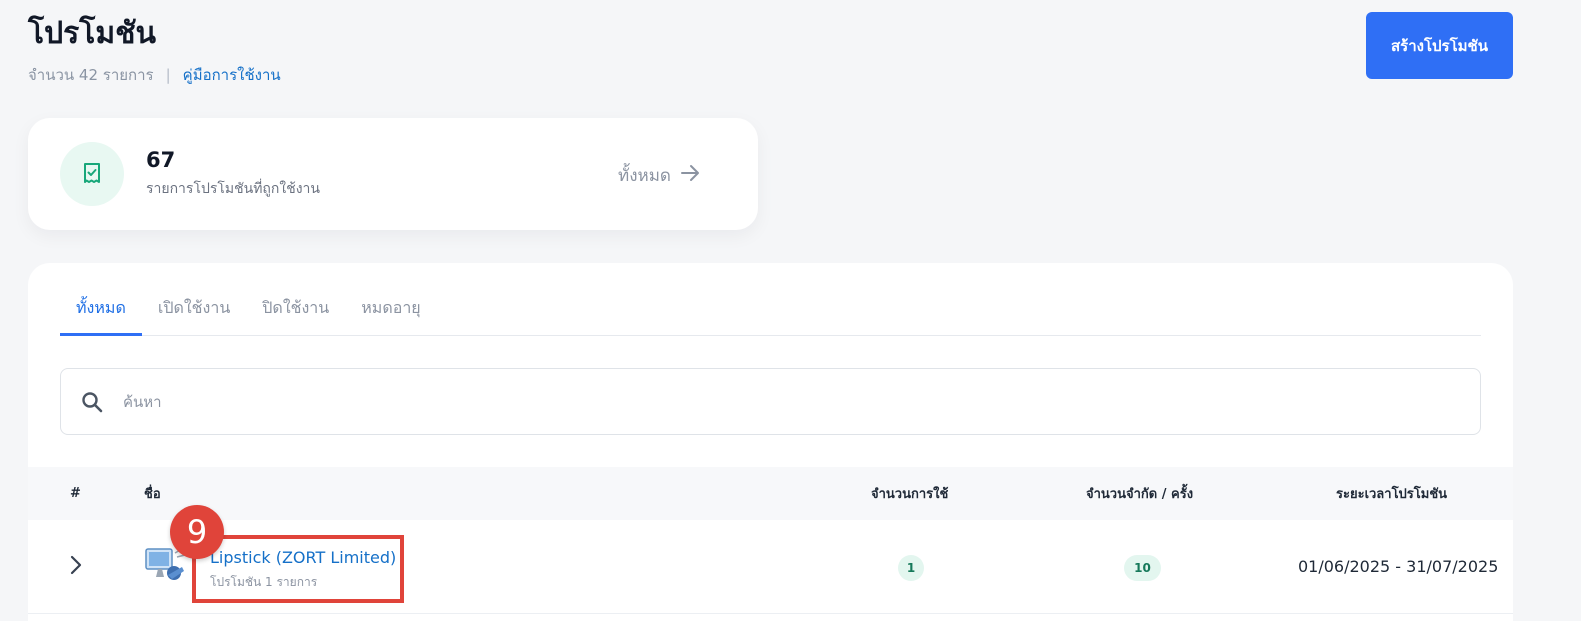 This screenshot has height=621, width=1581. Describe the element at coordinates (92, 174) in the screenshot. I see `receipt-check-icon` at that location.